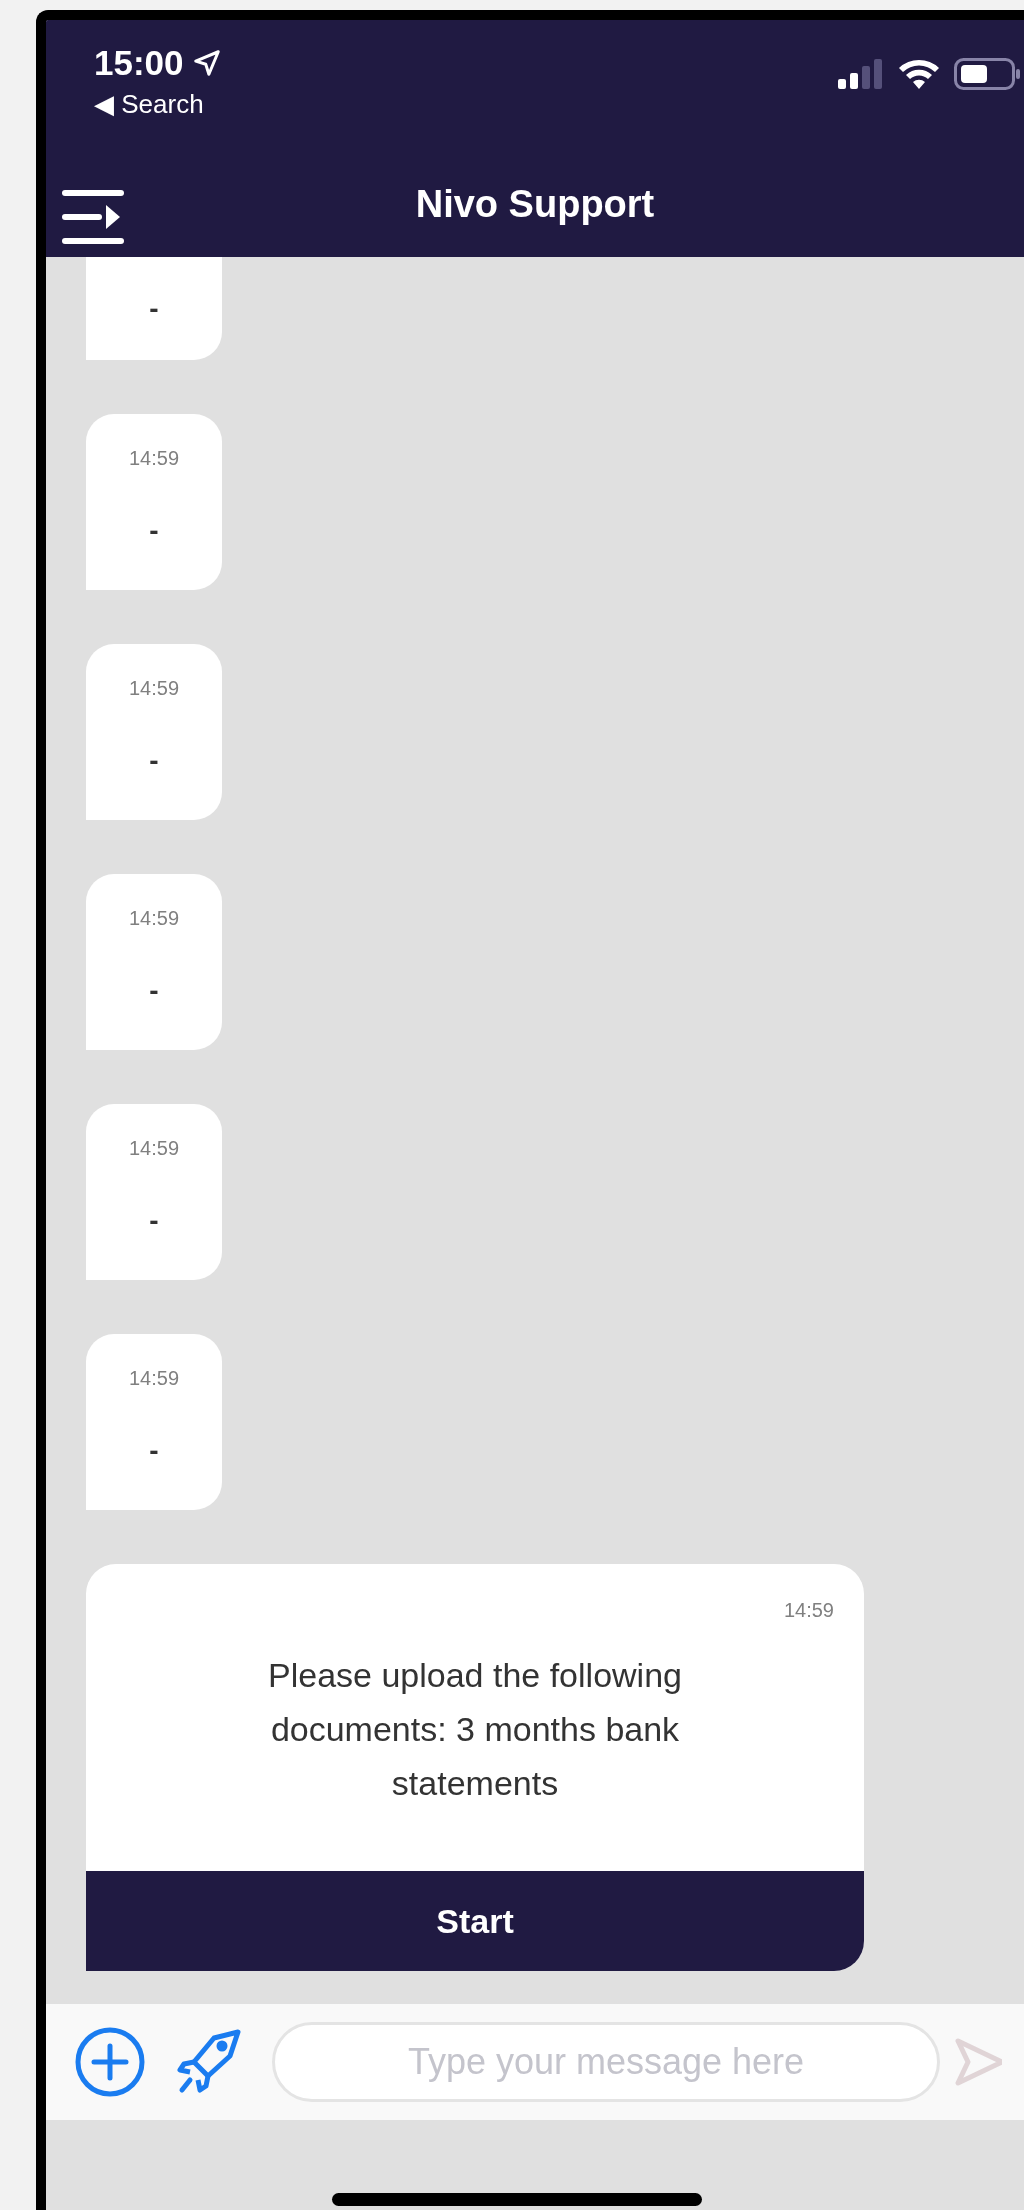 This screenshot has height=2210, width=1024. Describe the element at coordinates (94, 217) in the screenshot. I see `menu-icon` at that location.